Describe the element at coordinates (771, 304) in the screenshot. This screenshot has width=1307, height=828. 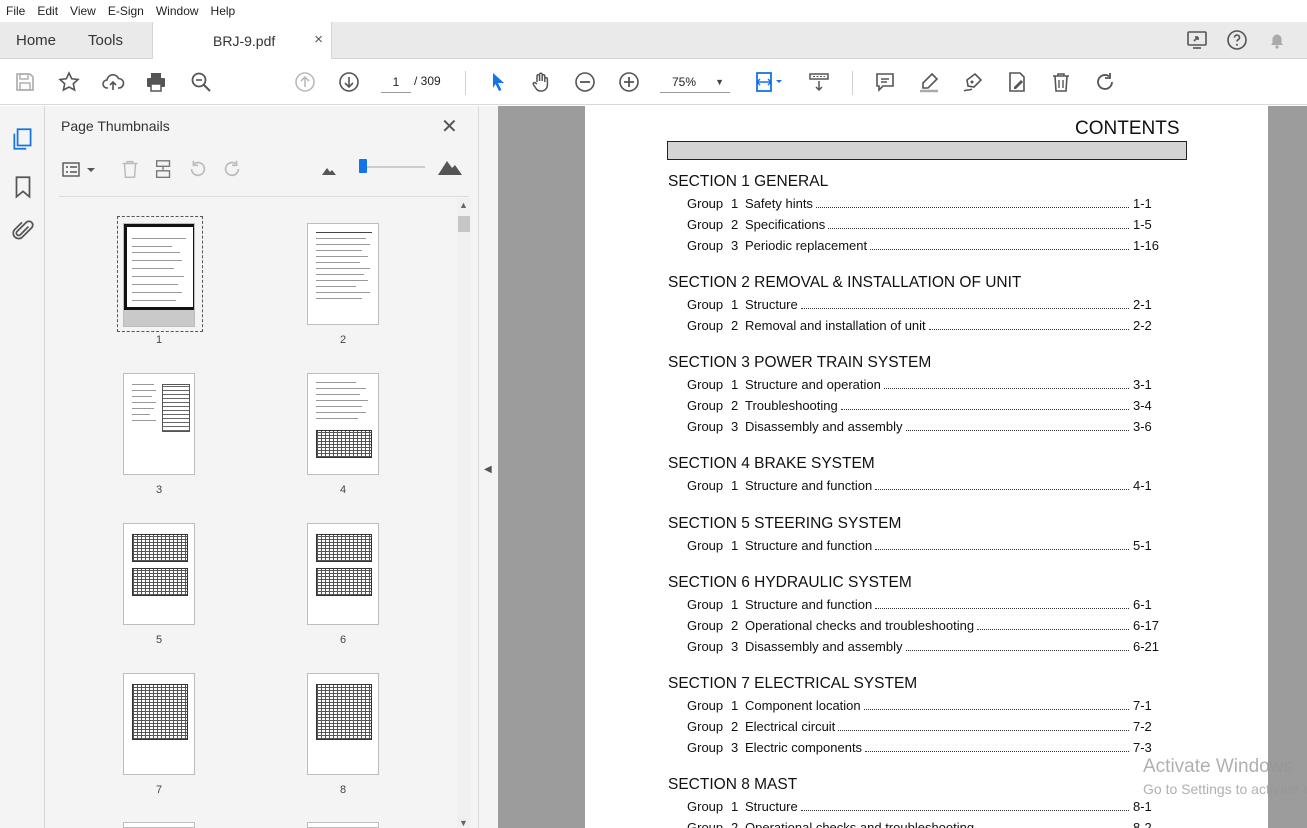
I see `toc-entry-title: Structure` at that location.